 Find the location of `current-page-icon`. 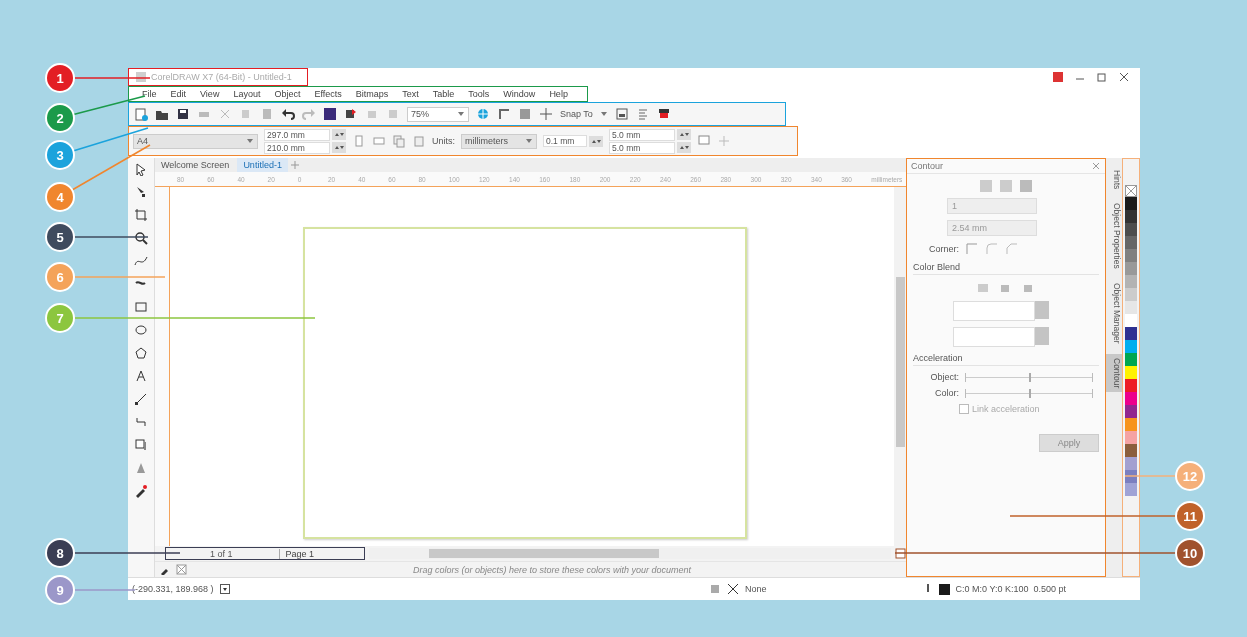

current-page-icon is located at coordinates (419, 141).